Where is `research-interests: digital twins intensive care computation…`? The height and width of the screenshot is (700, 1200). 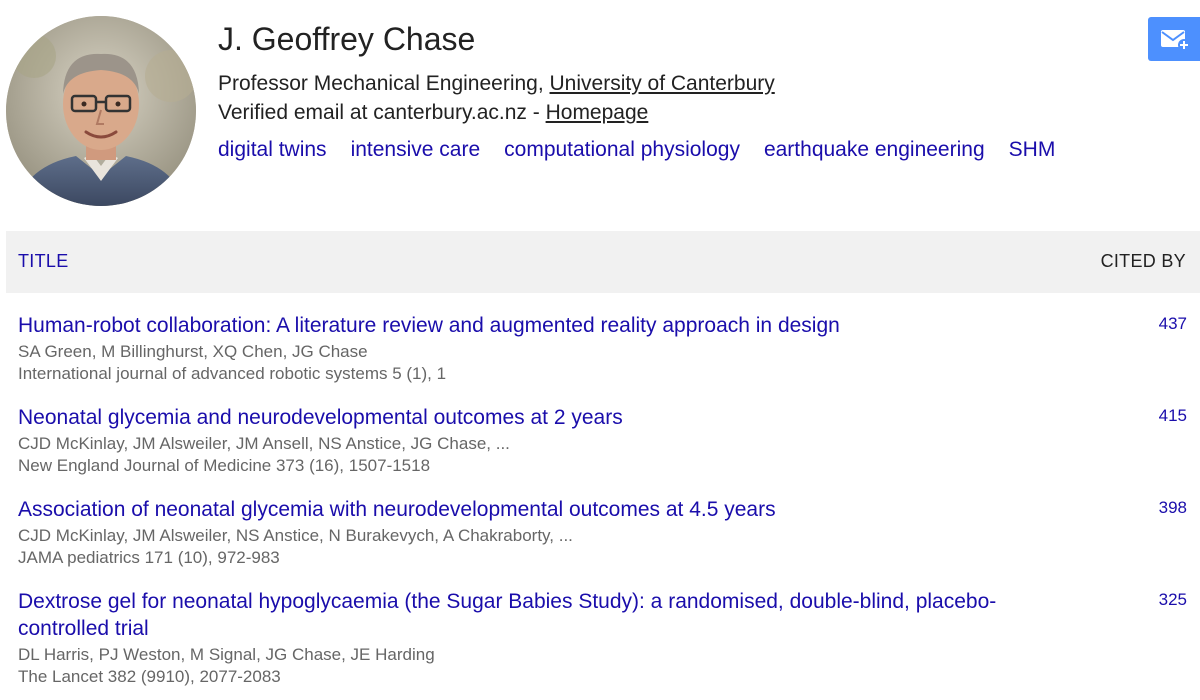 research-interests: digital twins intensive care computation… is located at coordinates (648, 150).